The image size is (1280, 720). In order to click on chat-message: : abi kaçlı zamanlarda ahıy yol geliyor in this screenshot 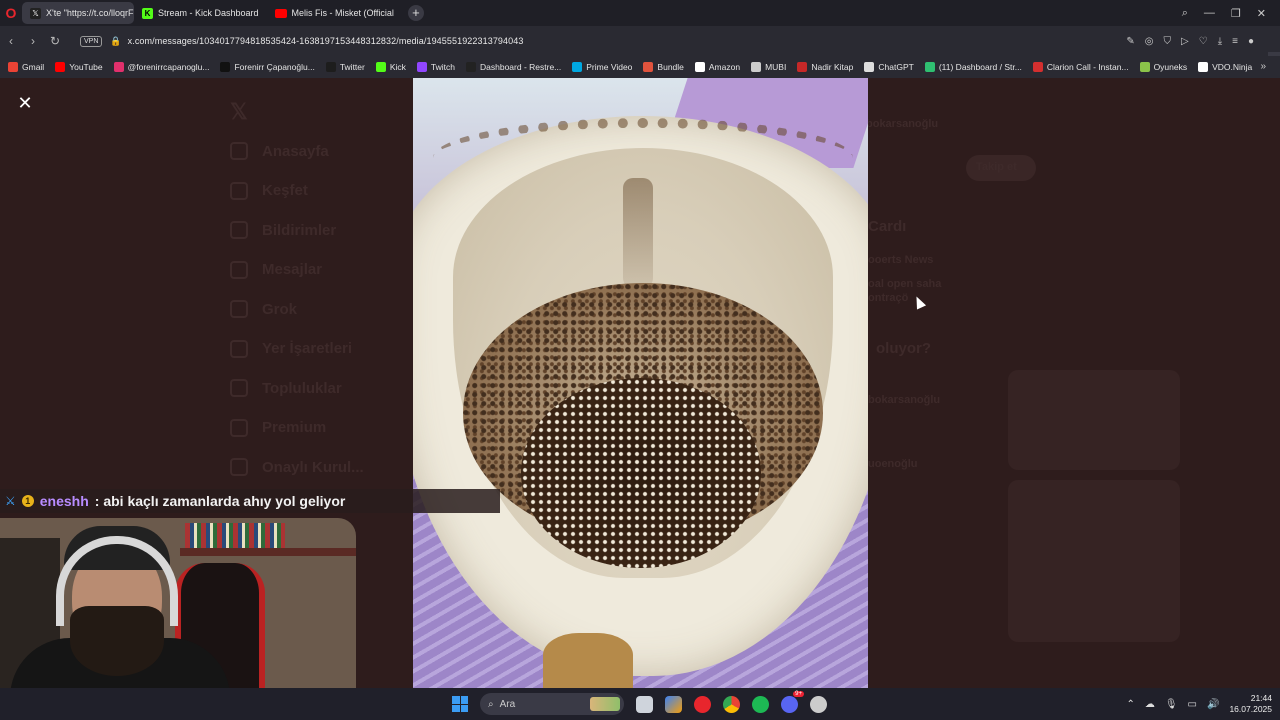, I will do `click(220, 501)`.